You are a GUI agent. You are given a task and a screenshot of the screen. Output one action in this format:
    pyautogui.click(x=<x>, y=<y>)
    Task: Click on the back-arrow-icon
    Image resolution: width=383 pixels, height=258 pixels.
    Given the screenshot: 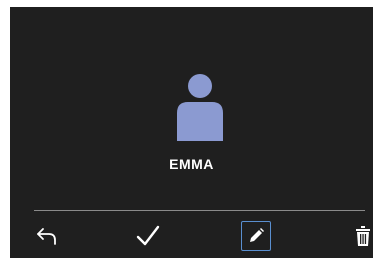 What is the action you would take?
    pyautogui.click(x=46, y=236)
    